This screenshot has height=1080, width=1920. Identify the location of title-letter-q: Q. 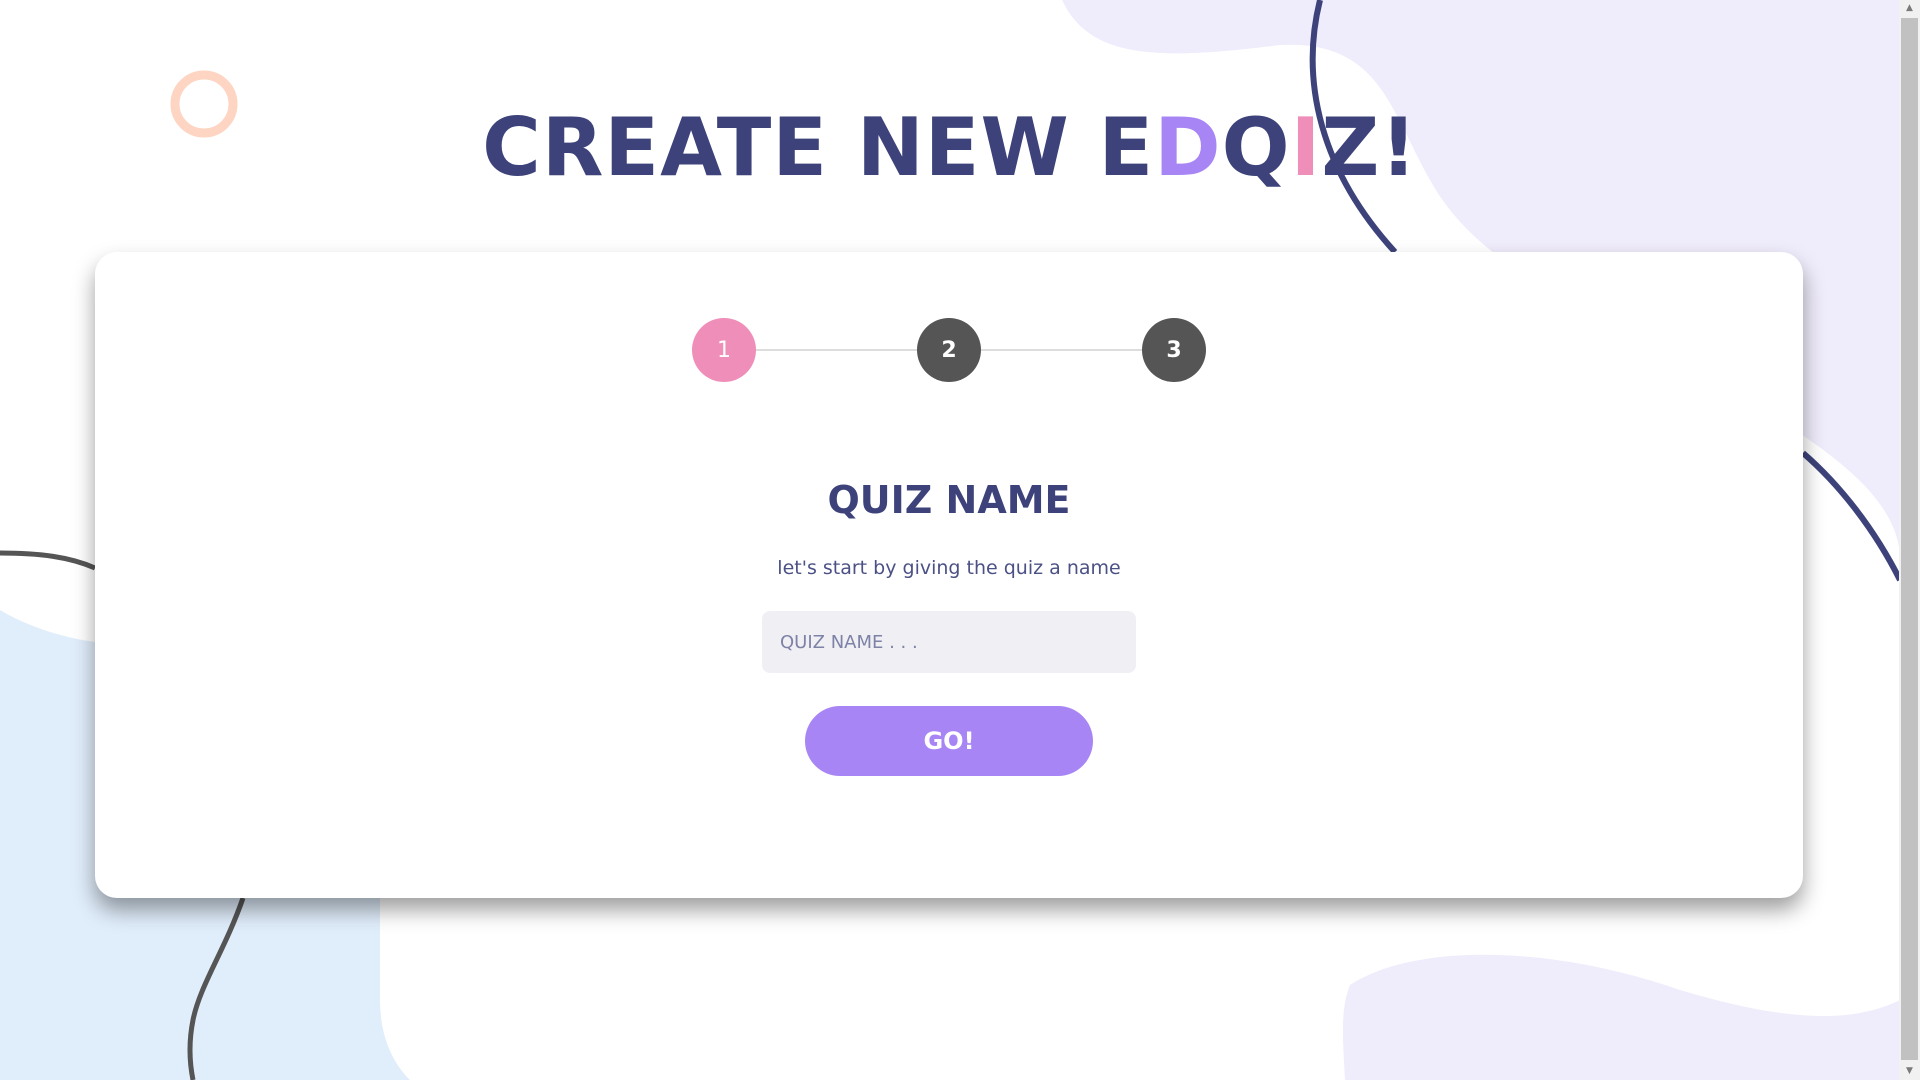
(1256, 147).